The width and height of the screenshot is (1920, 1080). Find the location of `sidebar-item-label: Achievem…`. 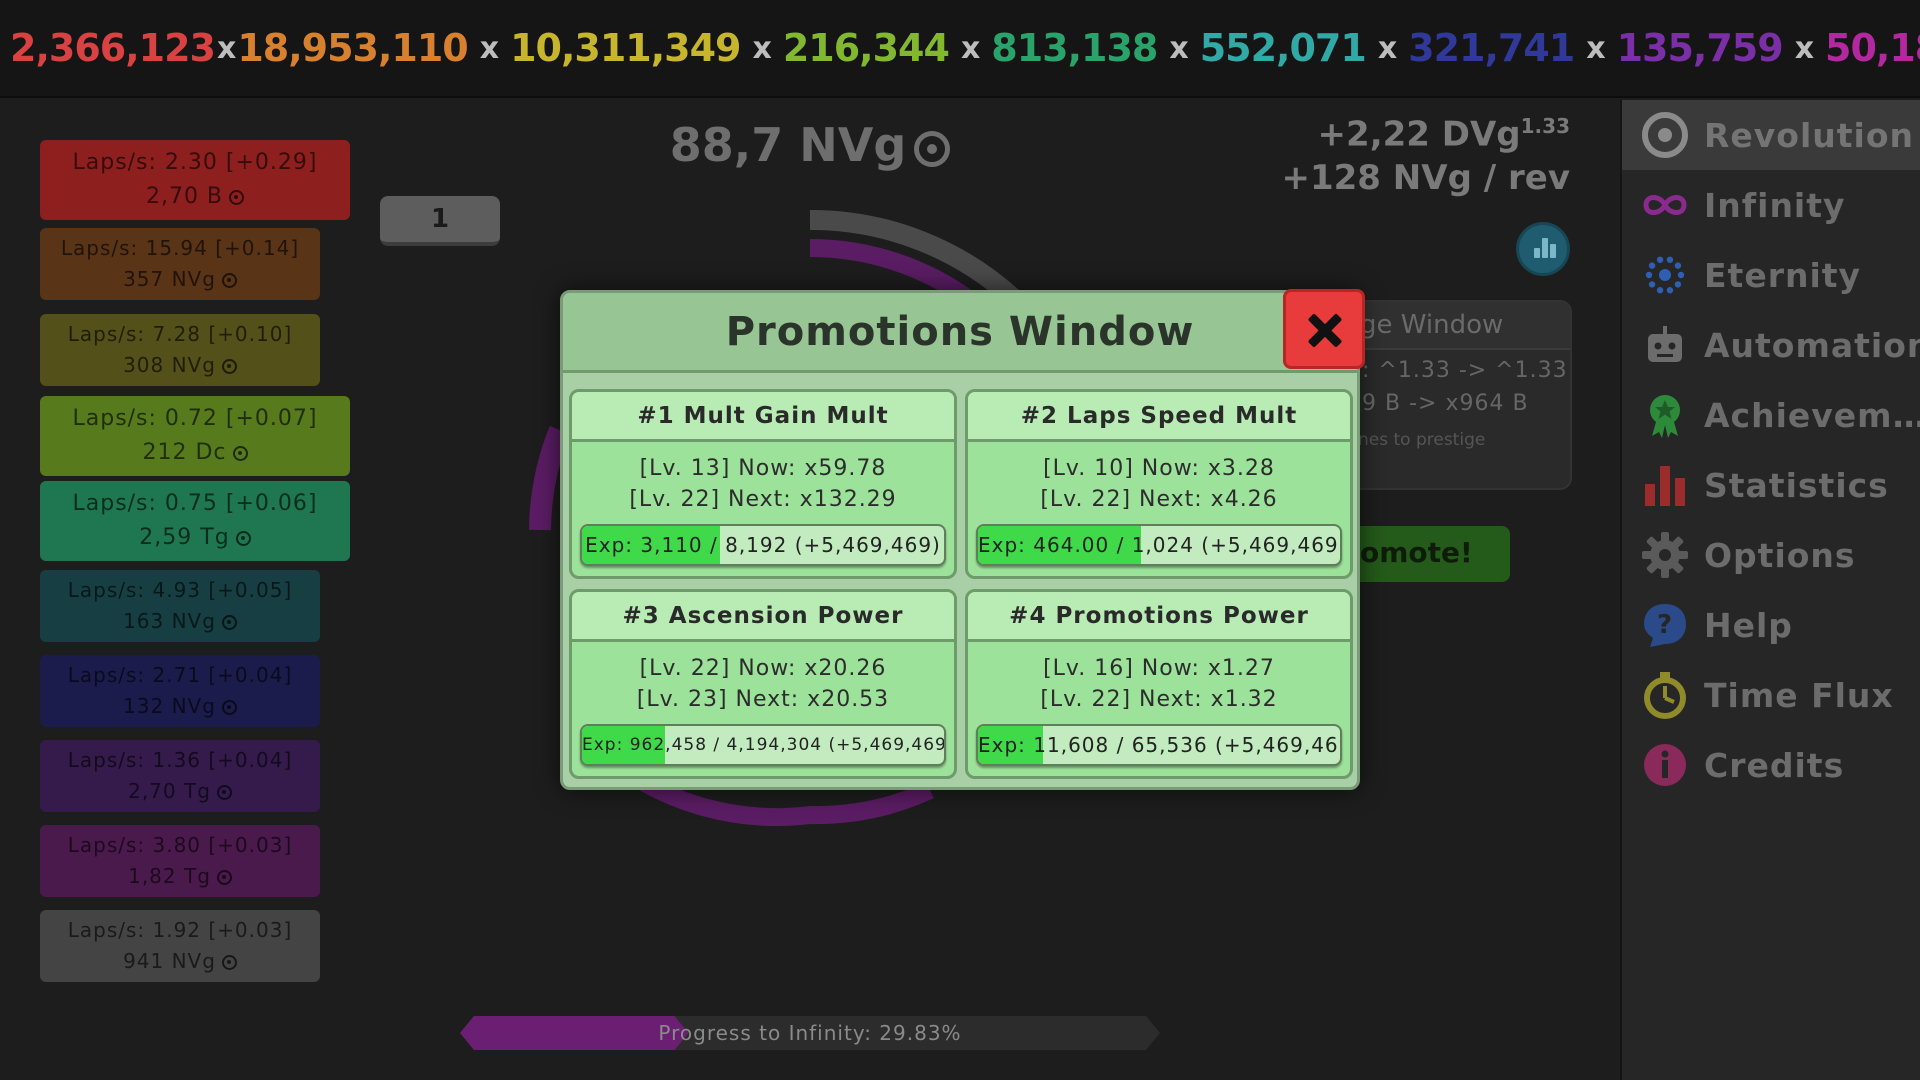

sidebar-item-label: Achievem… is located at coordinates (1812, 415).